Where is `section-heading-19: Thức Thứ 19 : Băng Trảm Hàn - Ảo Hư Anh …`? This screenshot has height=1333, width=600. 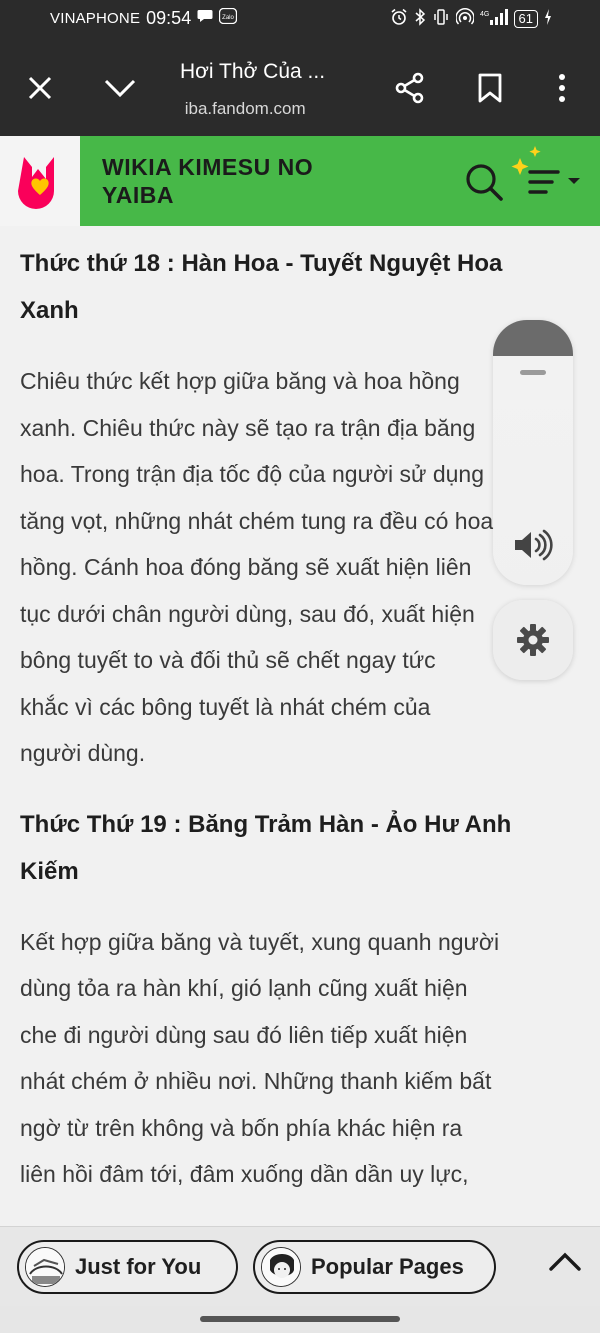 section-heading-19: Thức Thứ 19 : Băng Trảm Hàn - Ảo Hư Anh … is located at coordinates (300, 848).